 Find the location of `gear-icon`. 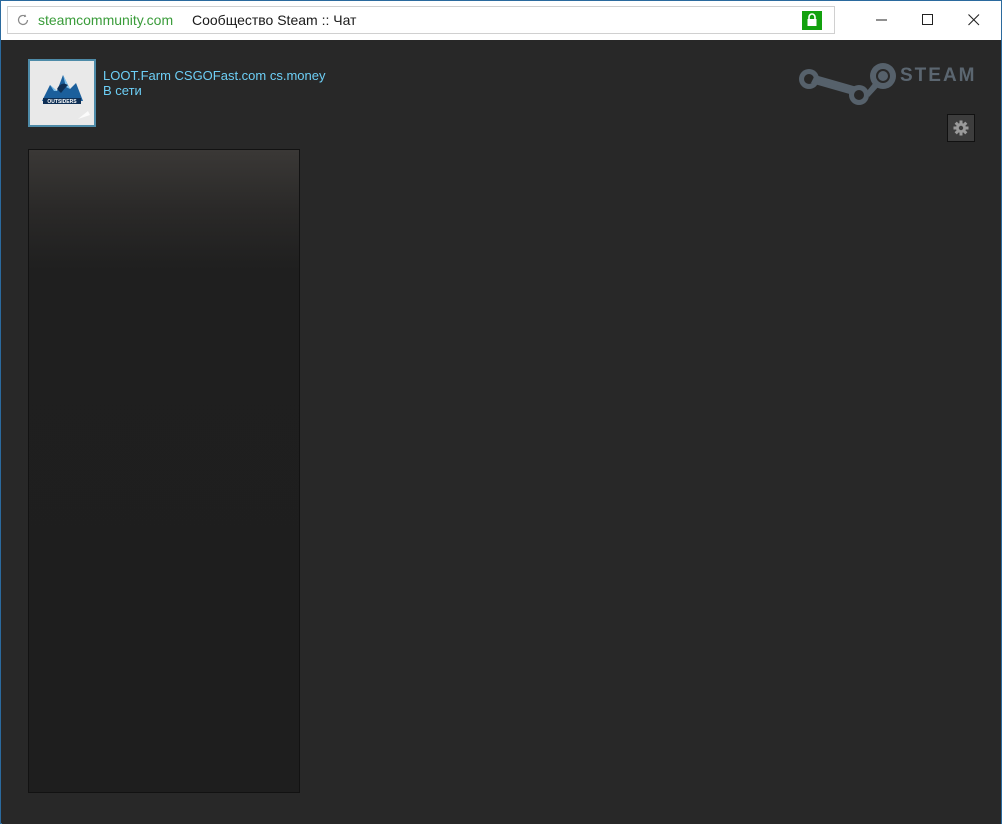

gear-icon is located at coordinates (961, 128).